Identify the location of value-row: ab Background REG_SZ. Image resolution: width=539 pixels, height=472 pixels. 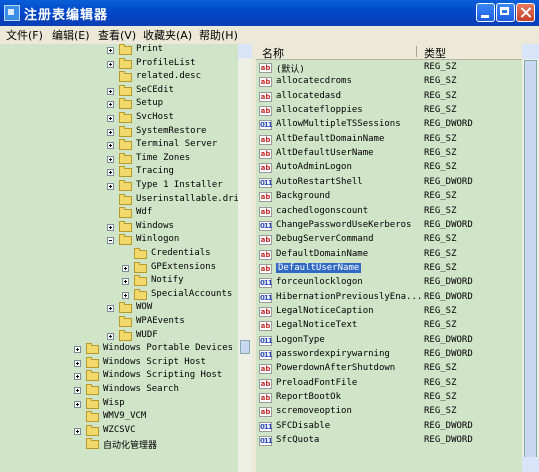
(389, 197).